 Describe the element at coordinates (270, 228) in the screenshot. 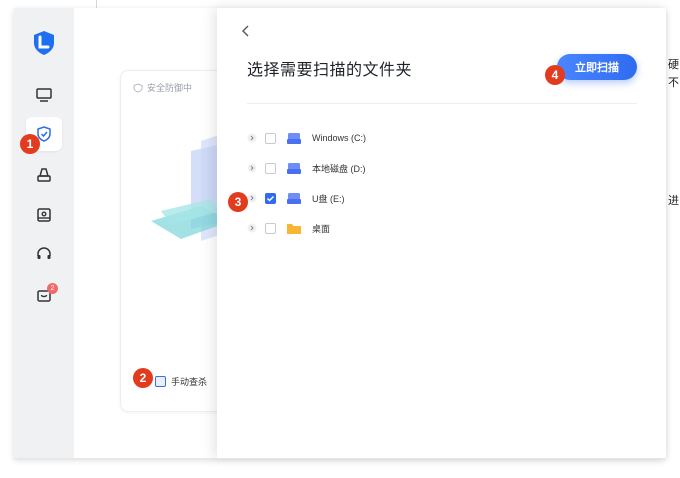

I see `checkbox-desktop` at that location.